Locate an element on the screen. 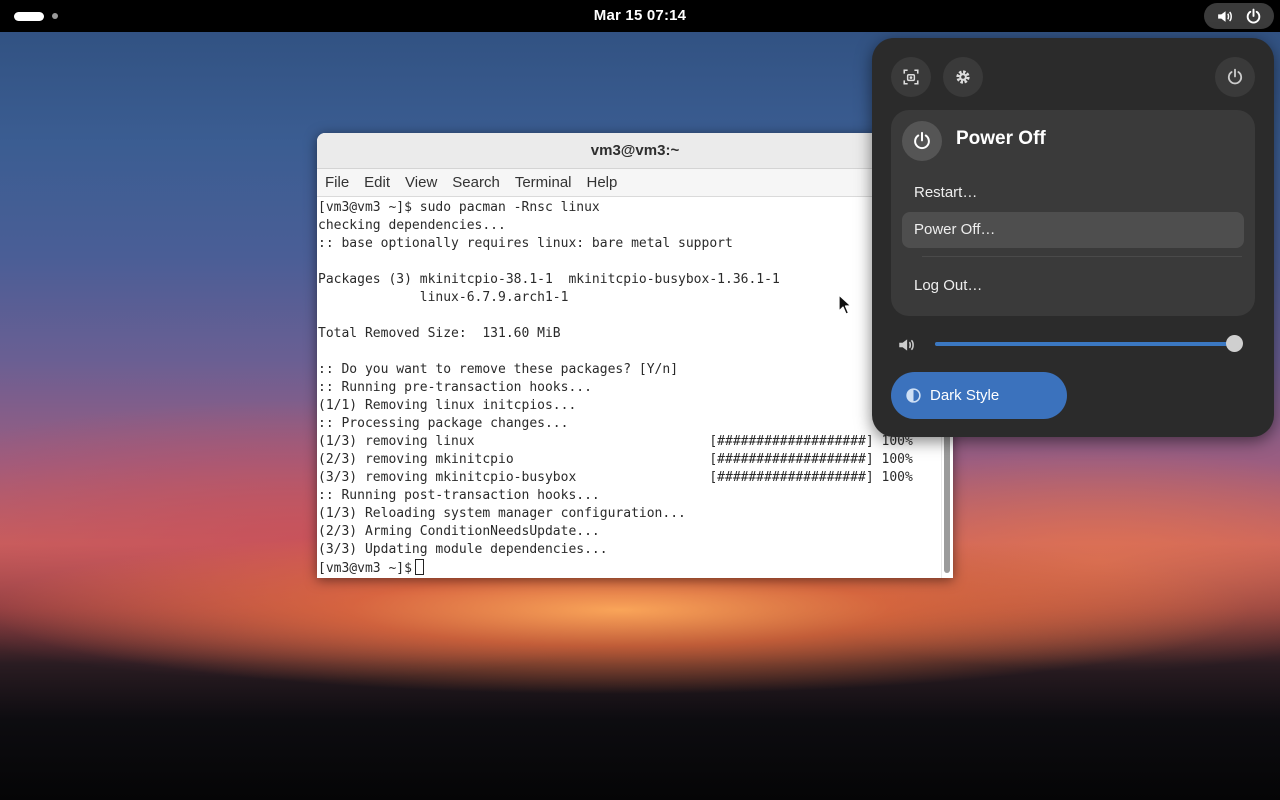 This screenshot has width=1280, height=800. mouse-pointer-icon is located at coordinates (845, 304).